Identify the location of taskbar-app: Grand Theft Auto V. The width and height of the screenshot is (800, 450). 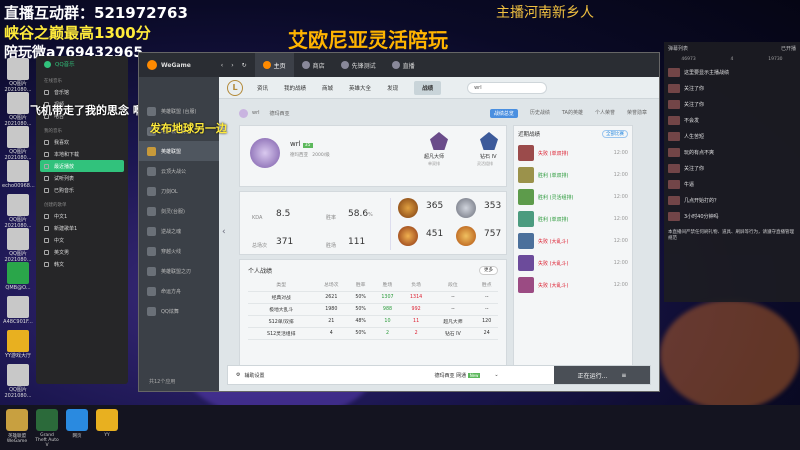
(47, 428).